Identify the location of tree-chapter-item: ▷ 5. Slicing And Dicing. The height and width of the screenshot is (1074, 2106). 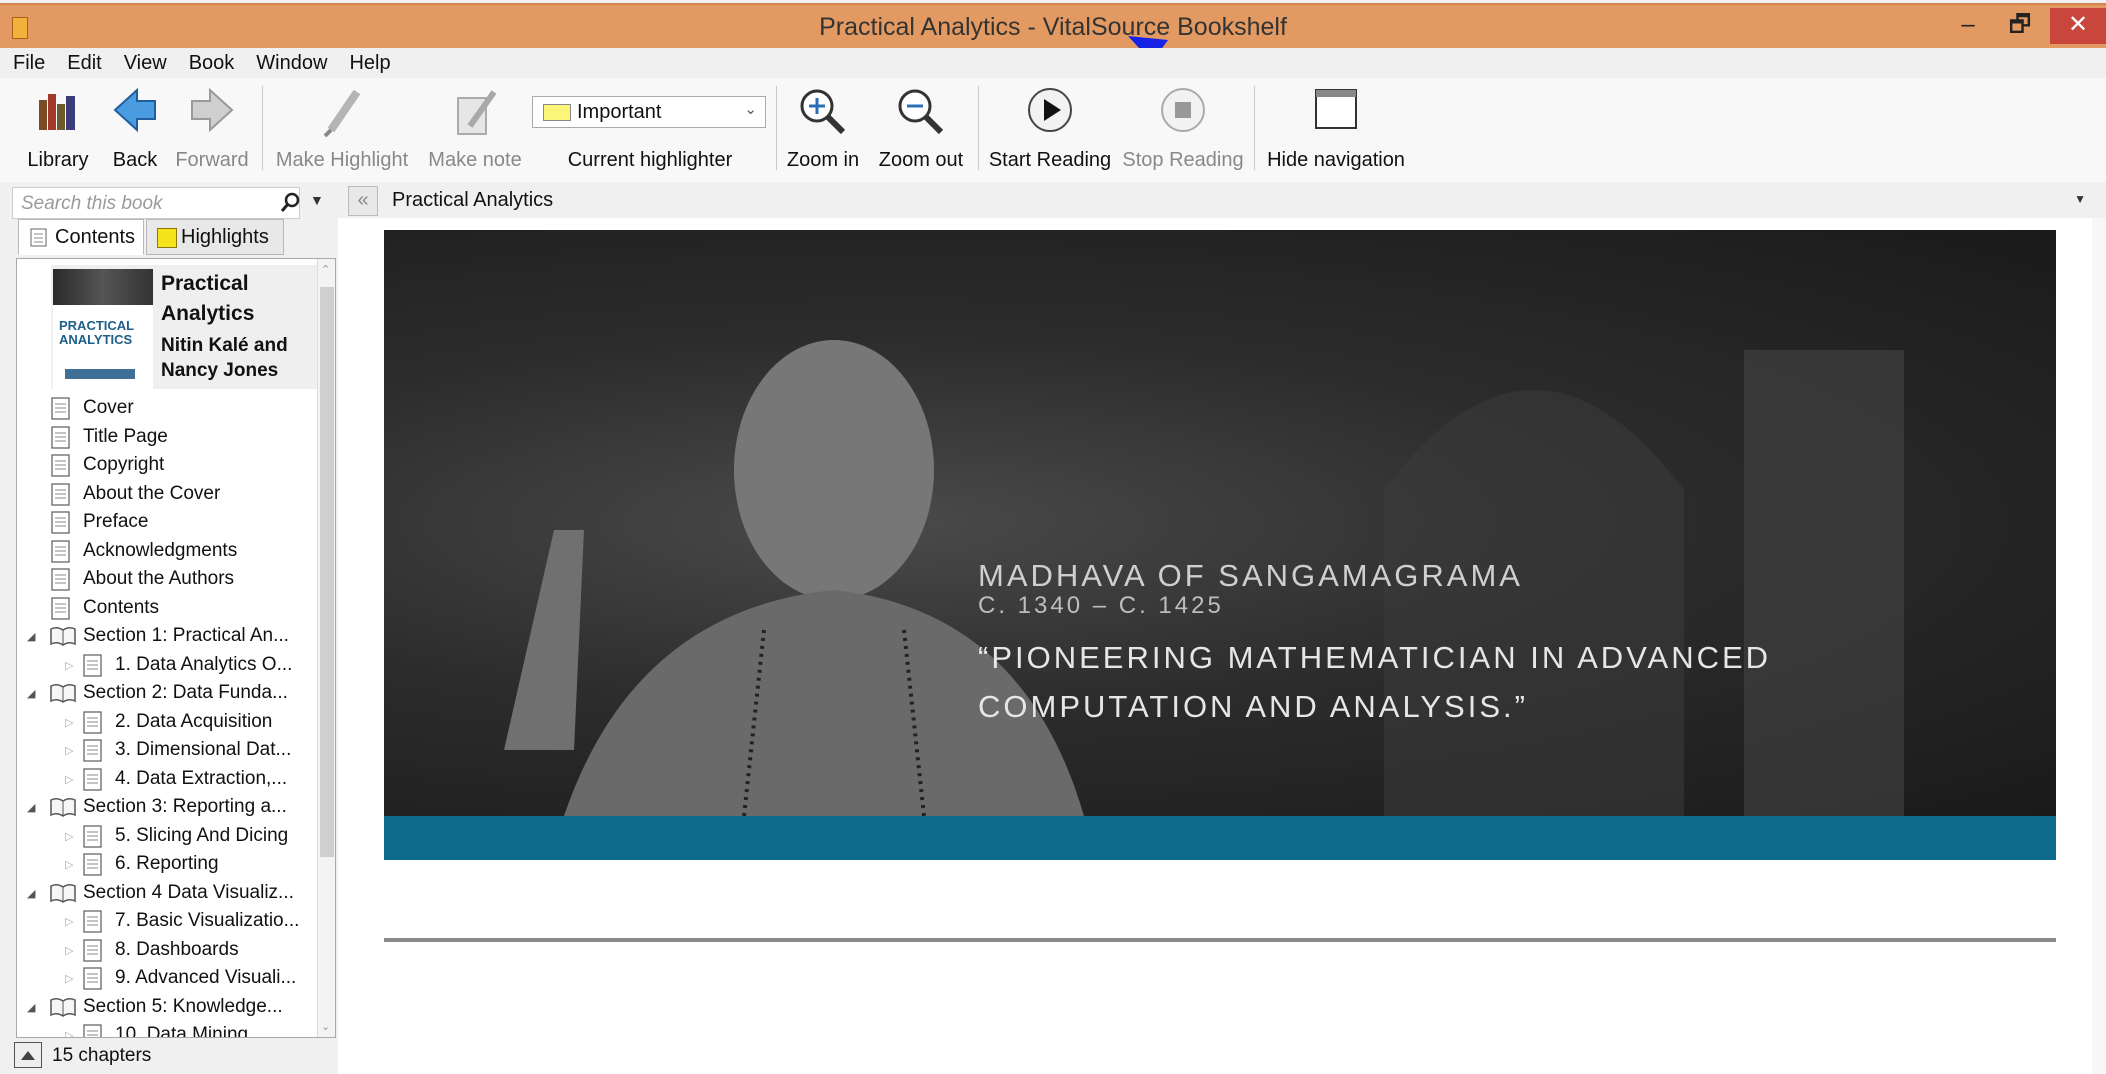
(167, 837).